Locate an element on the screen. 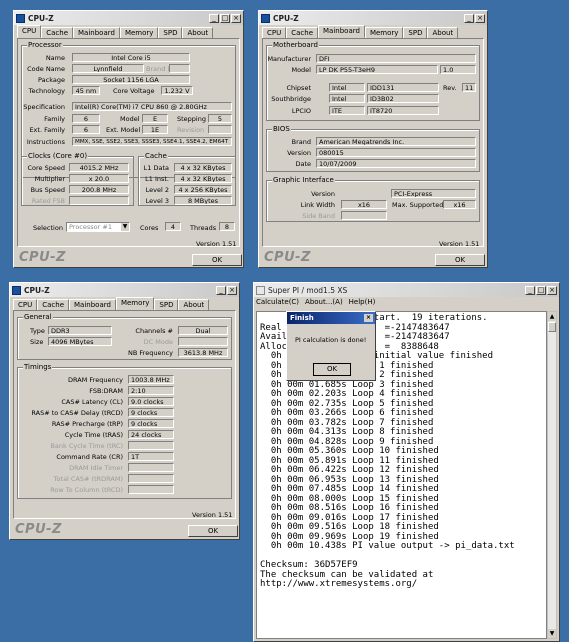 This screenshot has width=569, height=642. timing-label: RAS# Precharge (tRP) is located at coordinates (87, 424).